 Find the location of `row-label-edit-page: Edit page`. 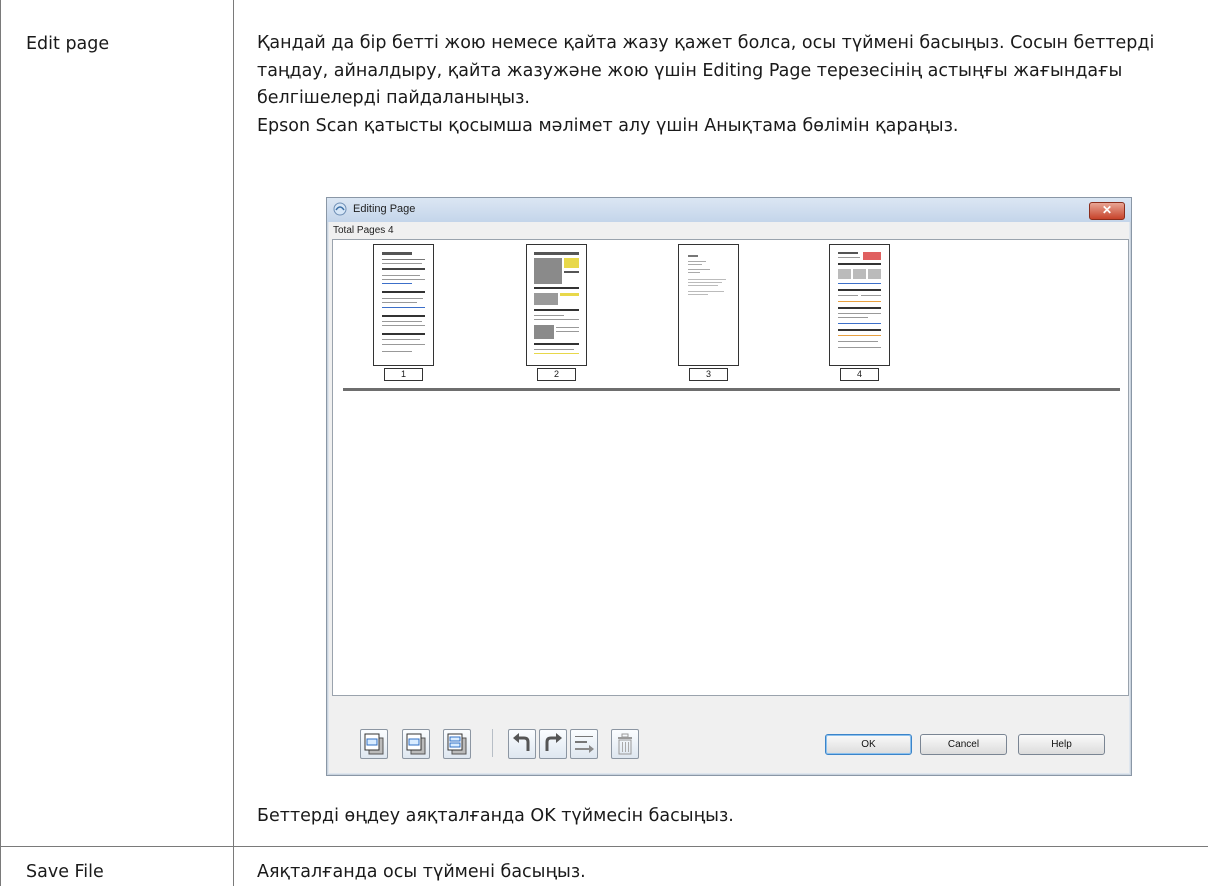

row-label-edit-page: Edit page is located at coordinates (68, 44).